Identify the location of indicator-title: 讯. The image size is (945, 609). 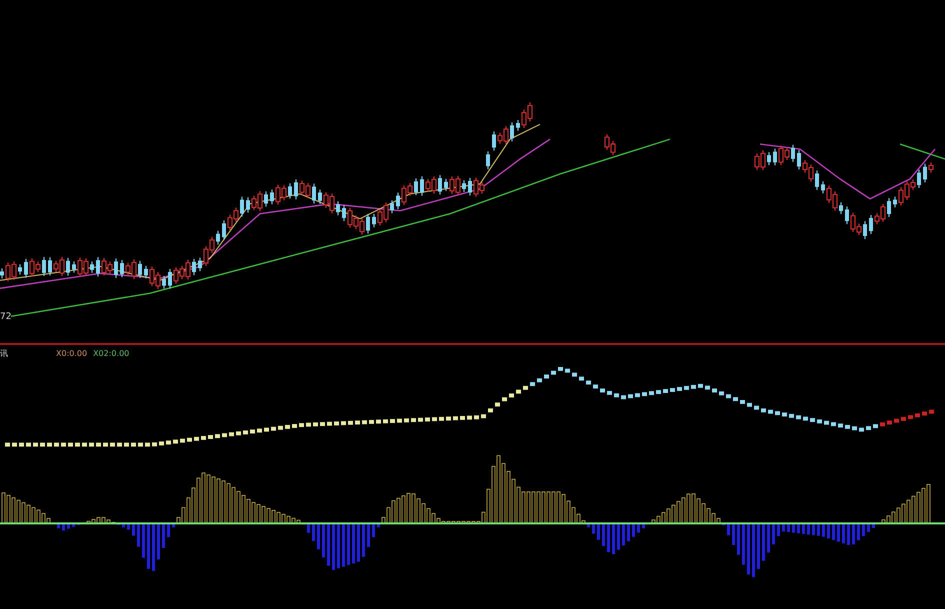
(4, 353).